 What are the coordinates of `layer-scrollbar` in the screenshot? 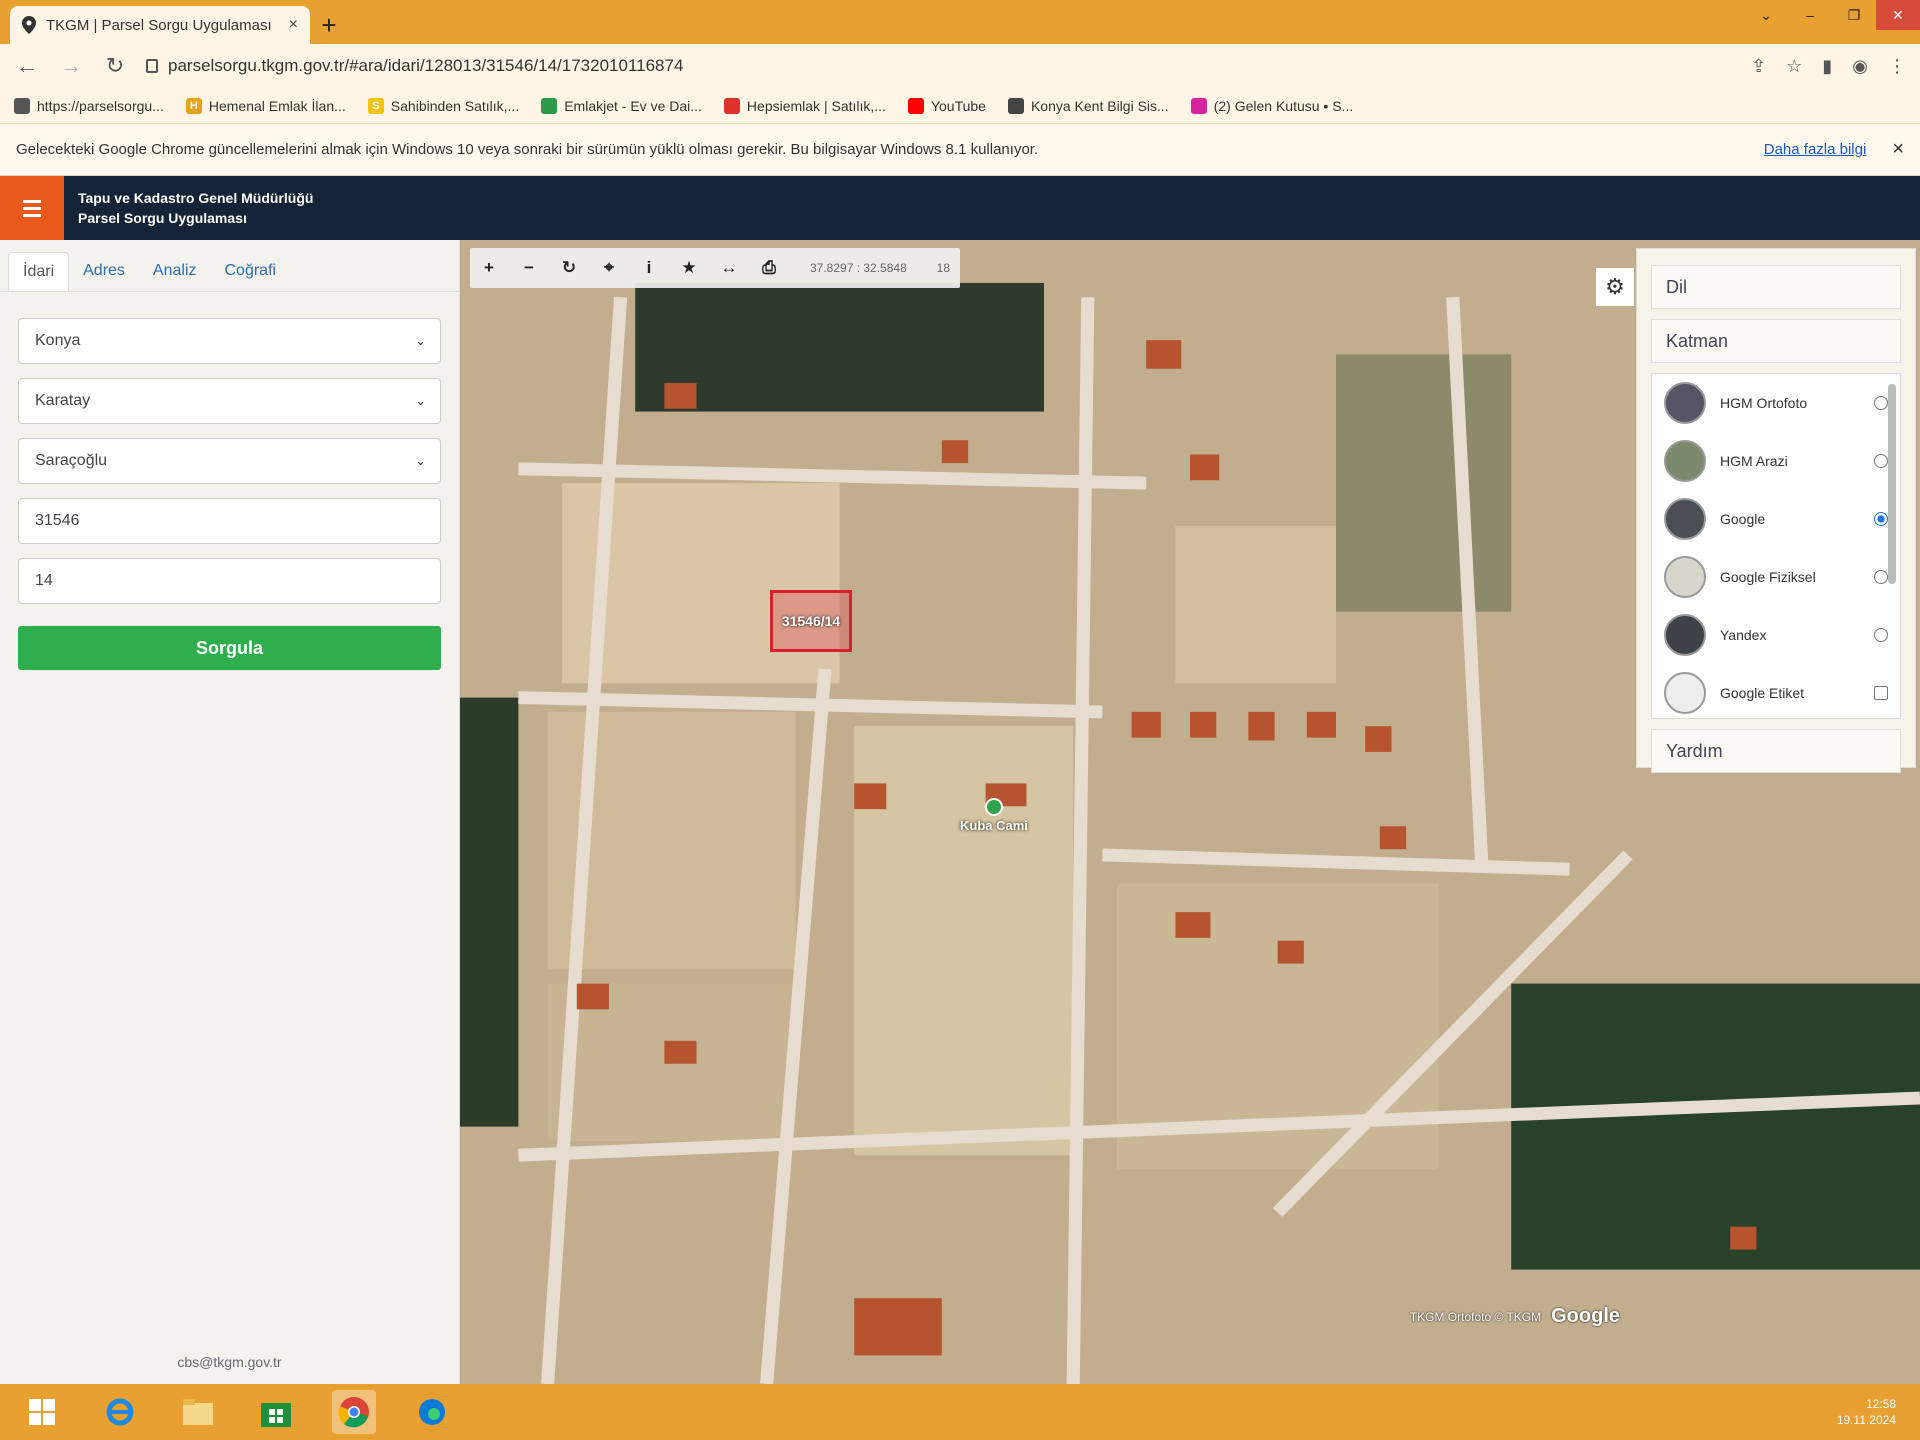 It's located at (1892, 484).